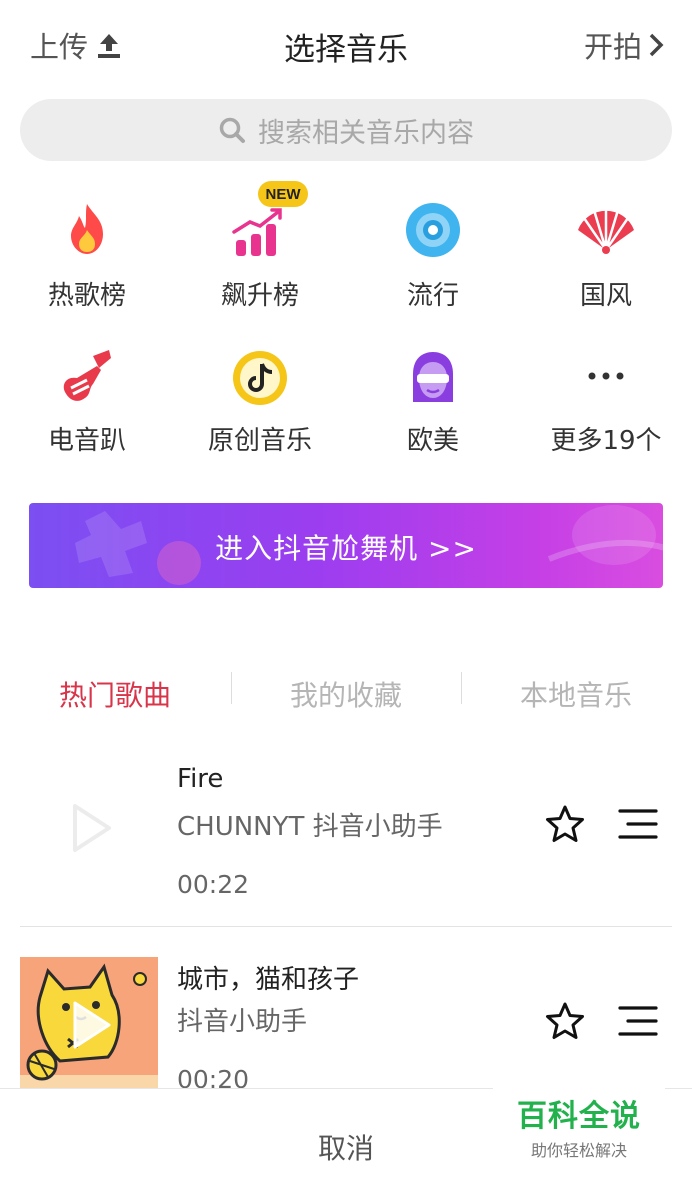 The image size is (692, 1185). What do you see at coordinates (432, 296) in the screenshot?
I see `category-label: 流行` at bounding box center [432, 296].